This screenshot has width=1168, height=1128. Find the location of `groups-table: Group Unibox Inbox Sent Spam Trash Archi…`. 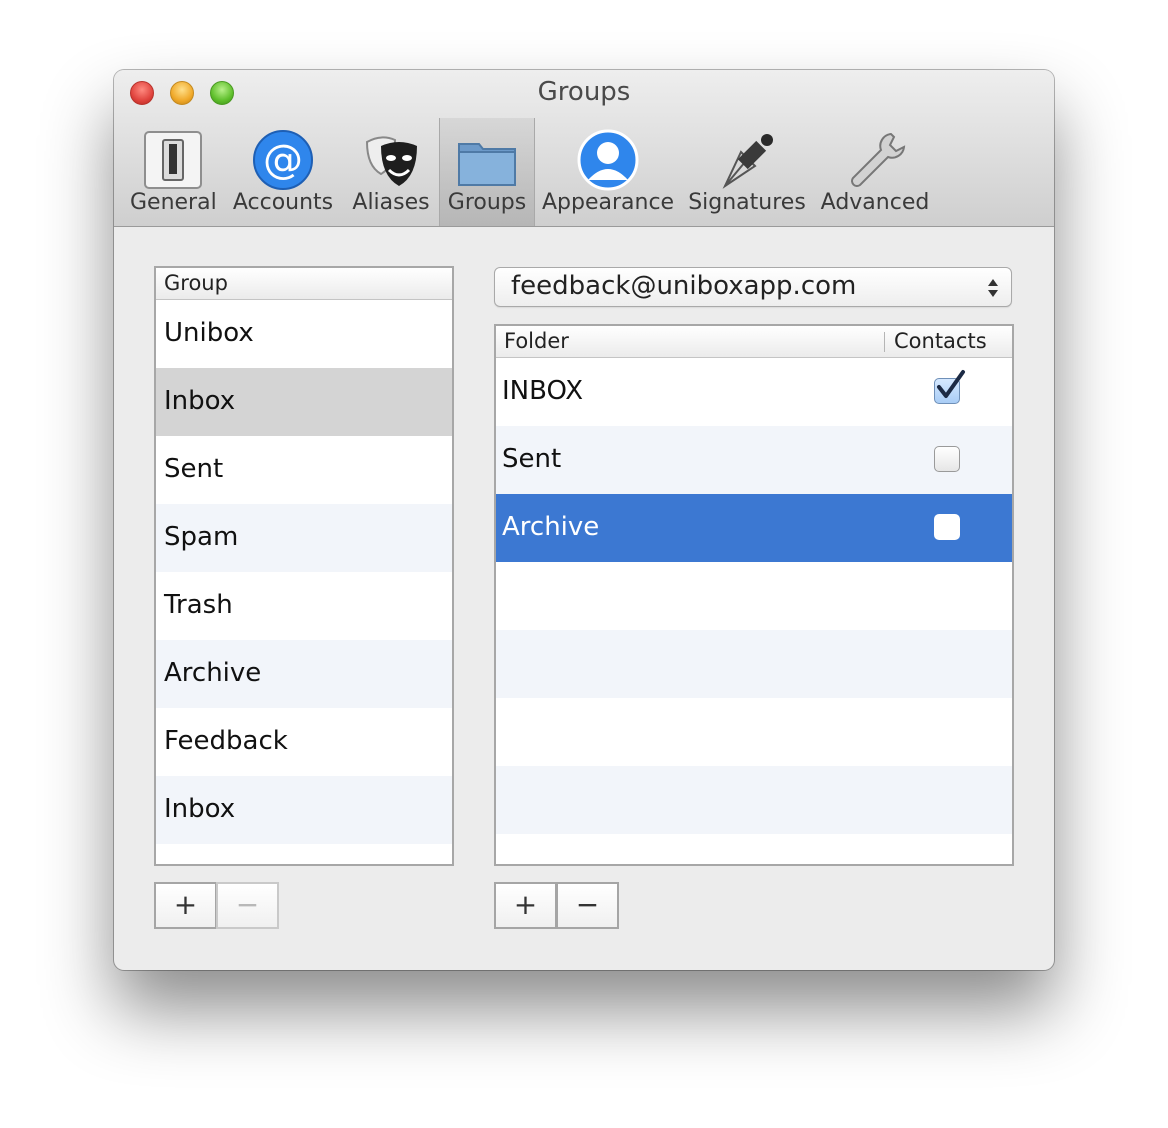

groups-table: Group Unibox Inbox Sent Spam Trash Archi… is located at coordinates (304, 566).